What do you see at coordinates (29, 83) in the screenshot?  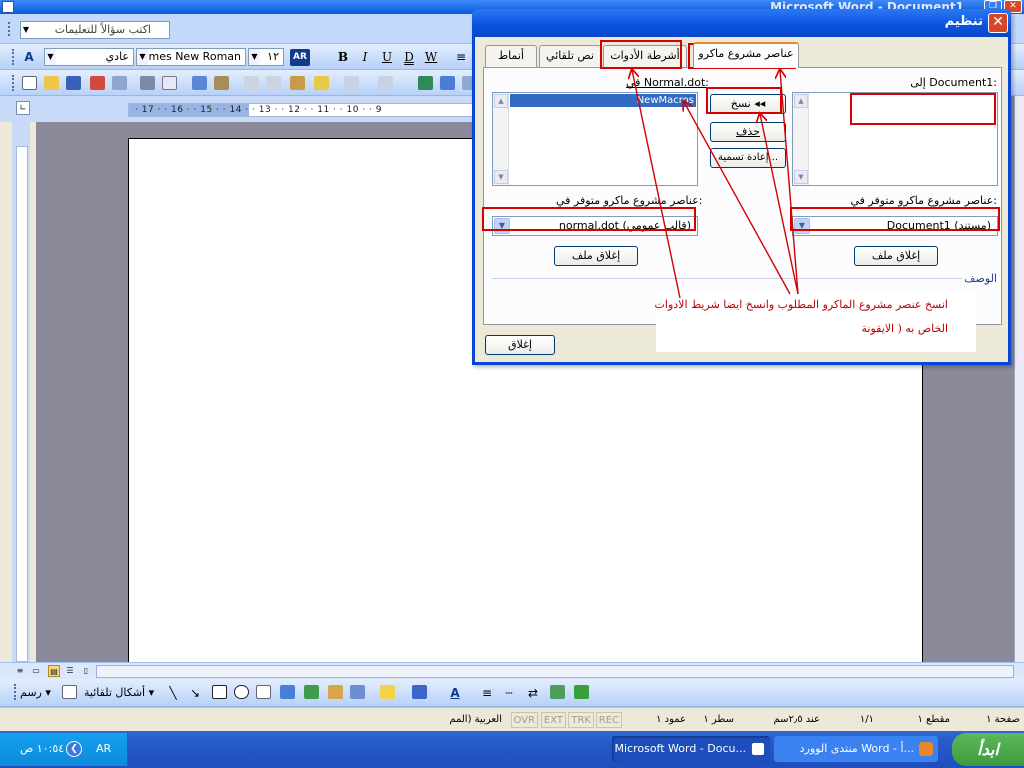 I see `new-document-icon` at bounding box center [29, 83].